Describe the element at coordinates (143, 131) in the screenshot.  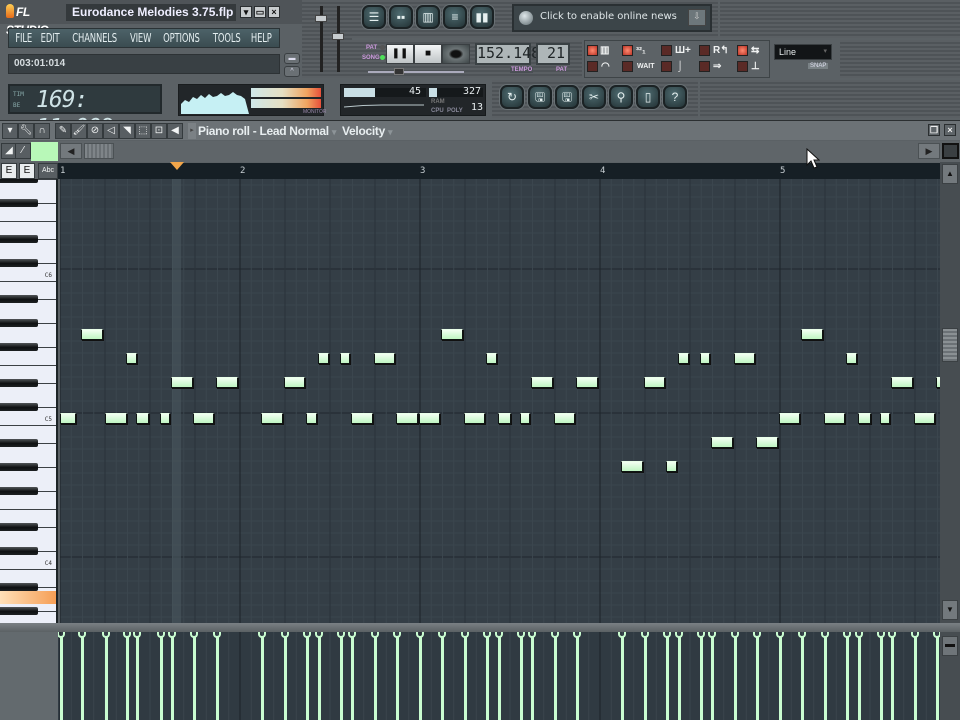
I see `select-tool: ⬚` at that location.